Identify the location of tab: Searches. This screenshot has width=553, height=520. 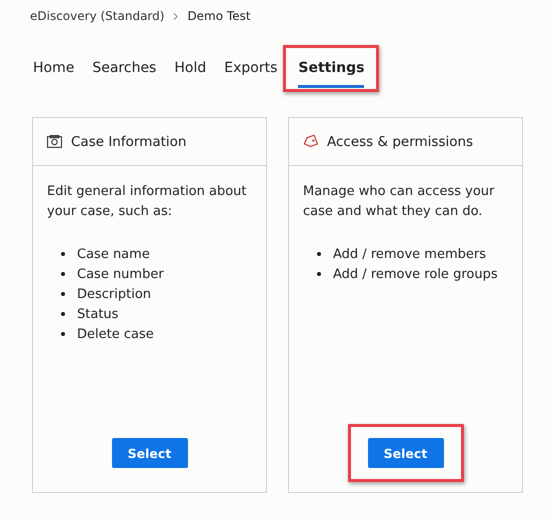
(125, 72).